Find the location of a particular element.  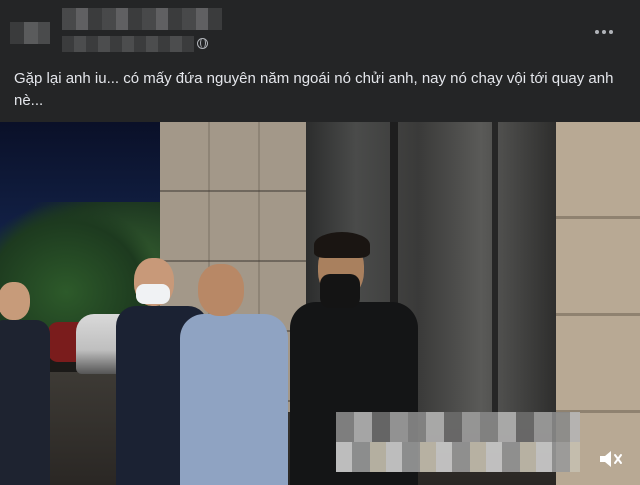

more-options-icon is located at coordinates (604, 32).